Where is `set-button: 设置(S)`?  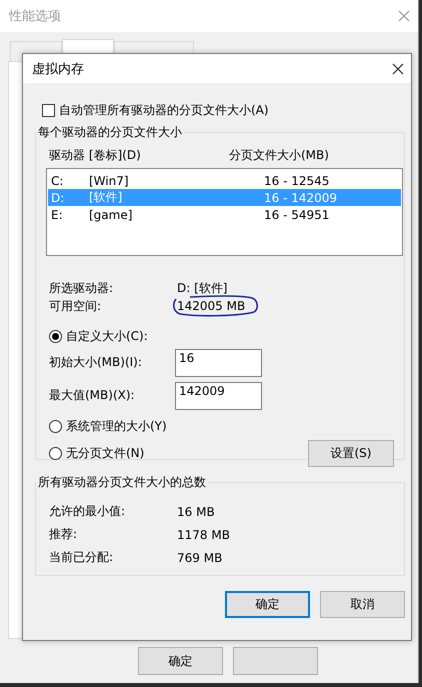 set-button: 设置(S) is located at coordinates (351, 453).